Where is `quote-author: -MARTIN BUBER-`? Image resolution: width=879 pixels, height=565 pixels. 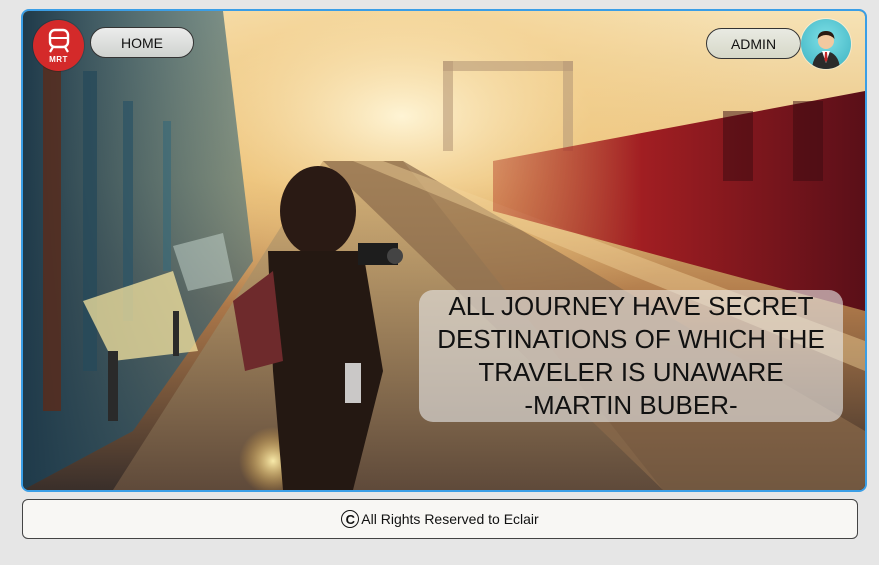
quote-author: -MARTIN BUBER- is located at coordinates (631, 405).